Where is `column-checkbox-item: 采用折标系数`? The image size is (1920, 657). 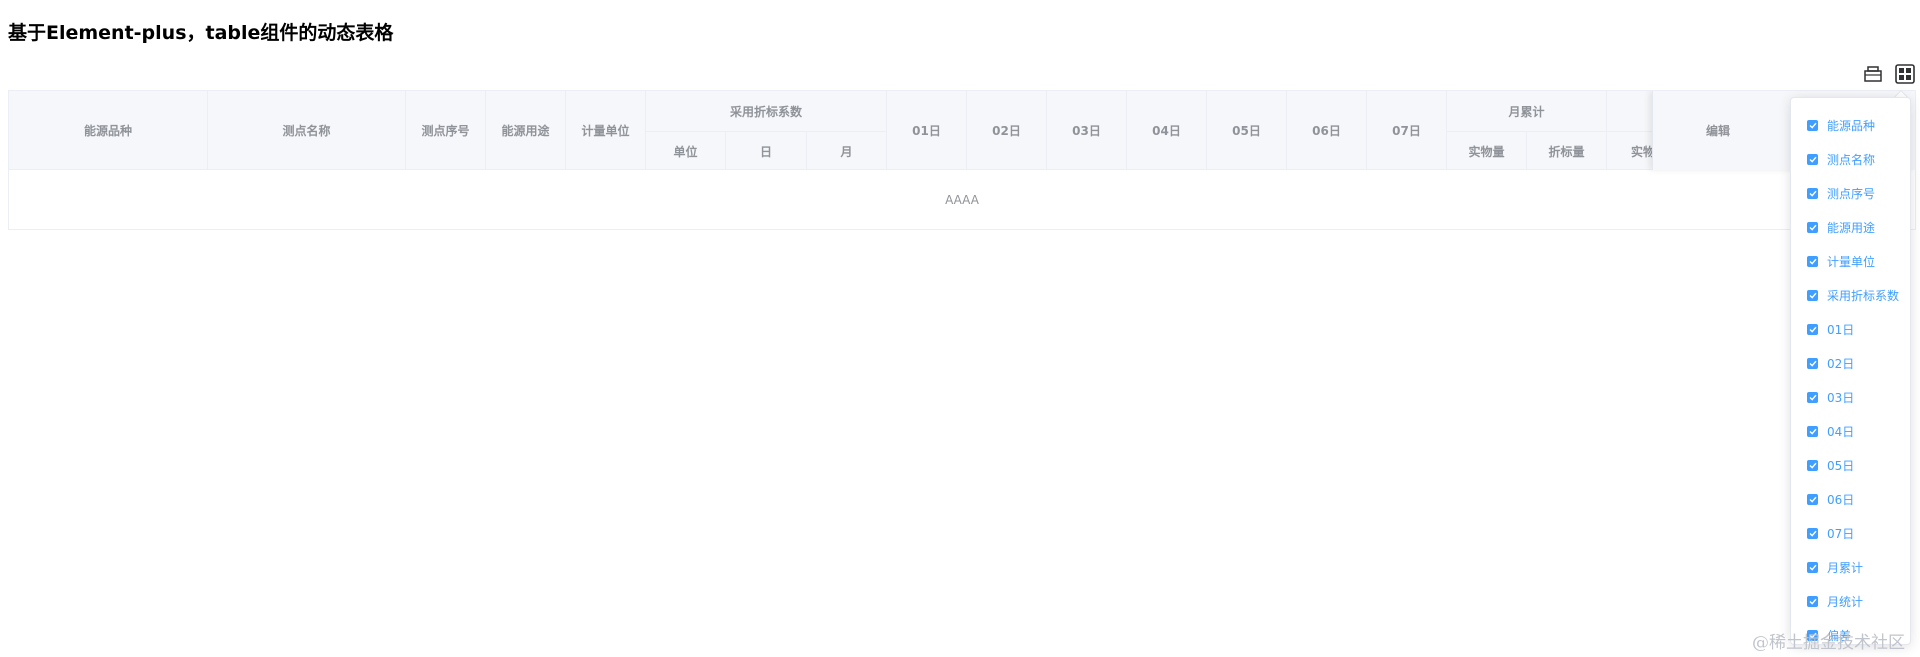
column-checkbox-item: 采用折标系数 is located at coordinates (1853, 295).